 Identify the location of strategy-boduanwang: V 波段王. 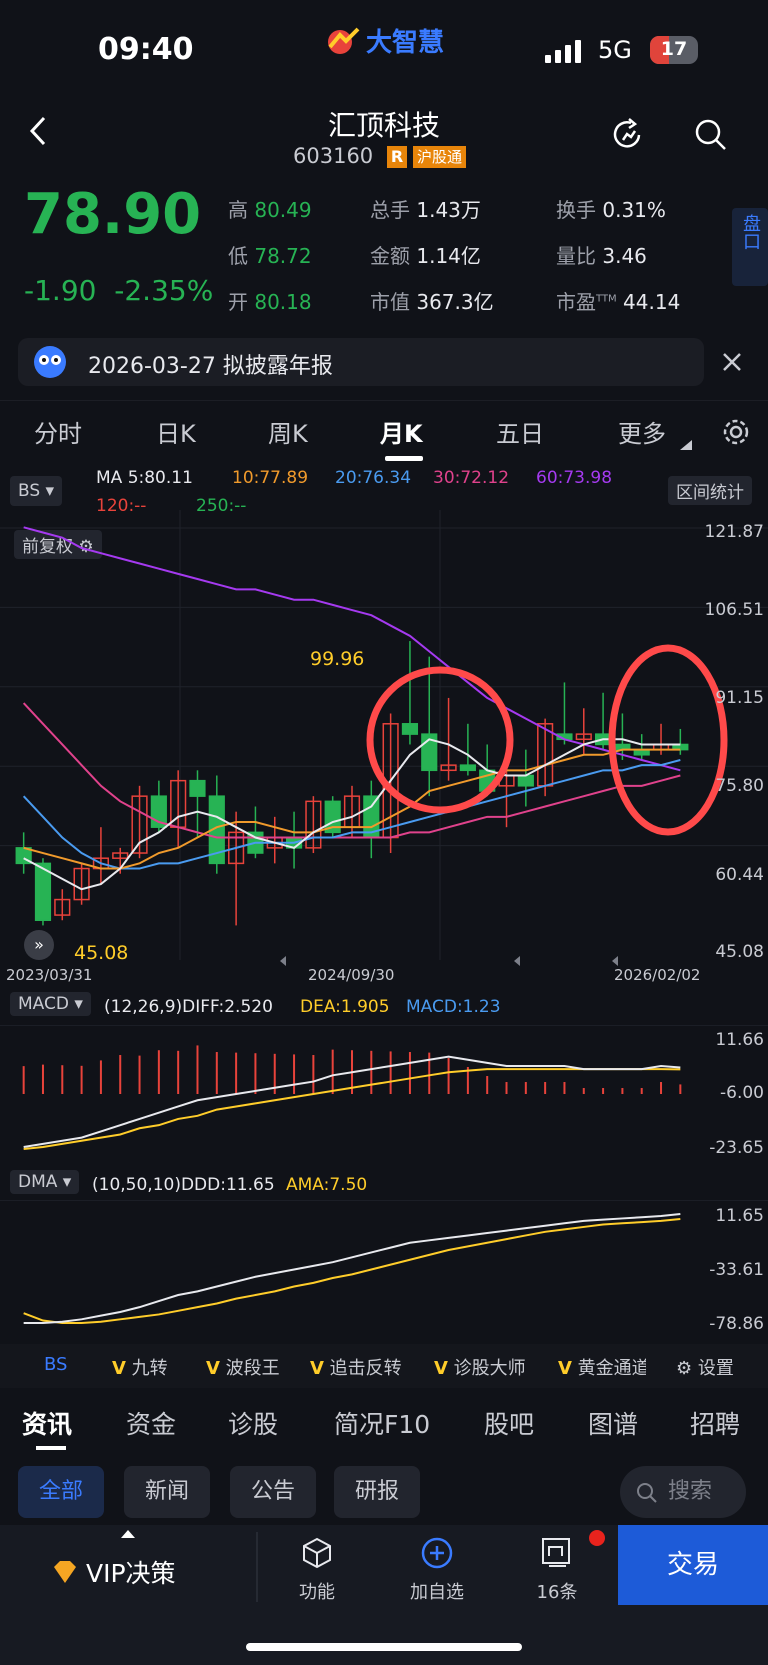
(243, 1367).